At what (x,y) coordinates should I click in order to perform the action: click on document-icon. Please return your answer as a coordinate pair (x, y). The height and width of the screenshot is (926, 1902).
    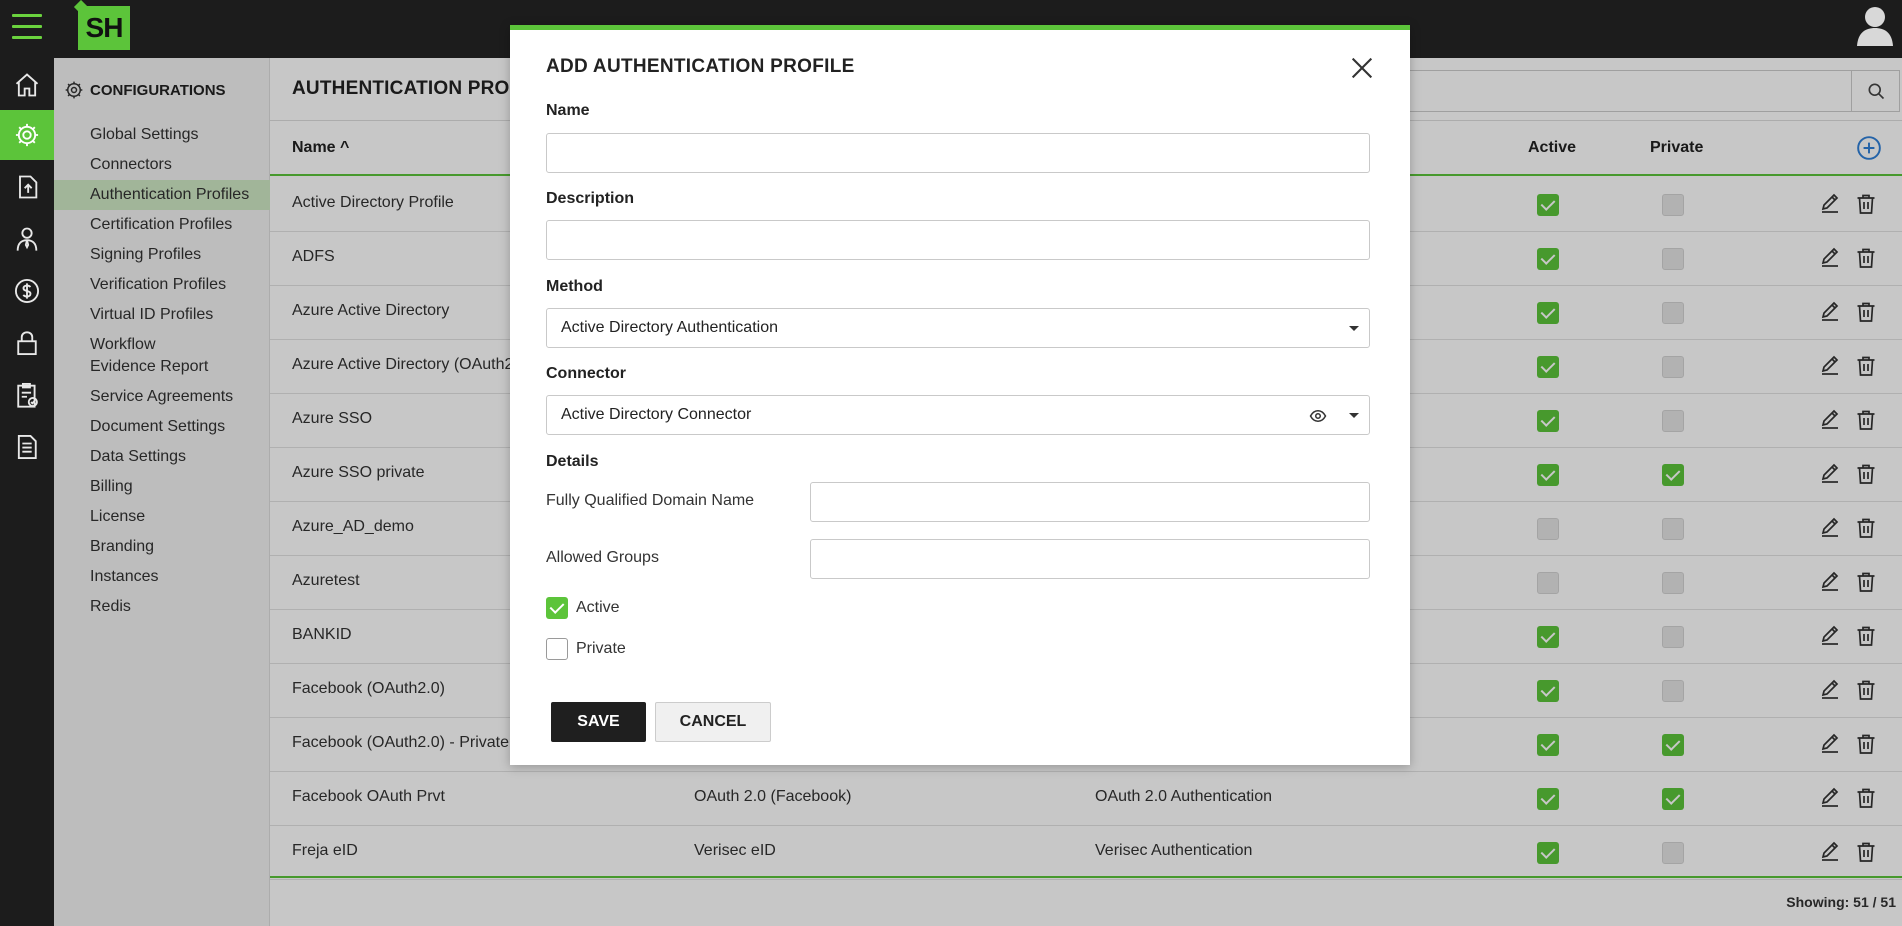
    Looking at the image, I should click on (27, 447).